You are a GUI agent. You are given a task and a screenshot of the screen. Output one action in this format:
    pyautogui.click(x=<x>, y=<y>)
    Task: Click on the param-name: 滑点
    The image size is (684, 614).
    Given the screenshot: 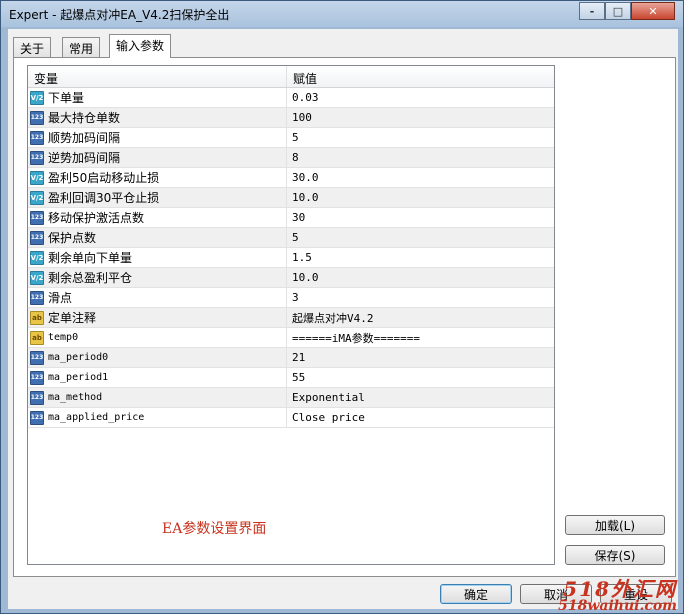 What is the action you would take?
    pyautogui.click(x=60, y=298)
    